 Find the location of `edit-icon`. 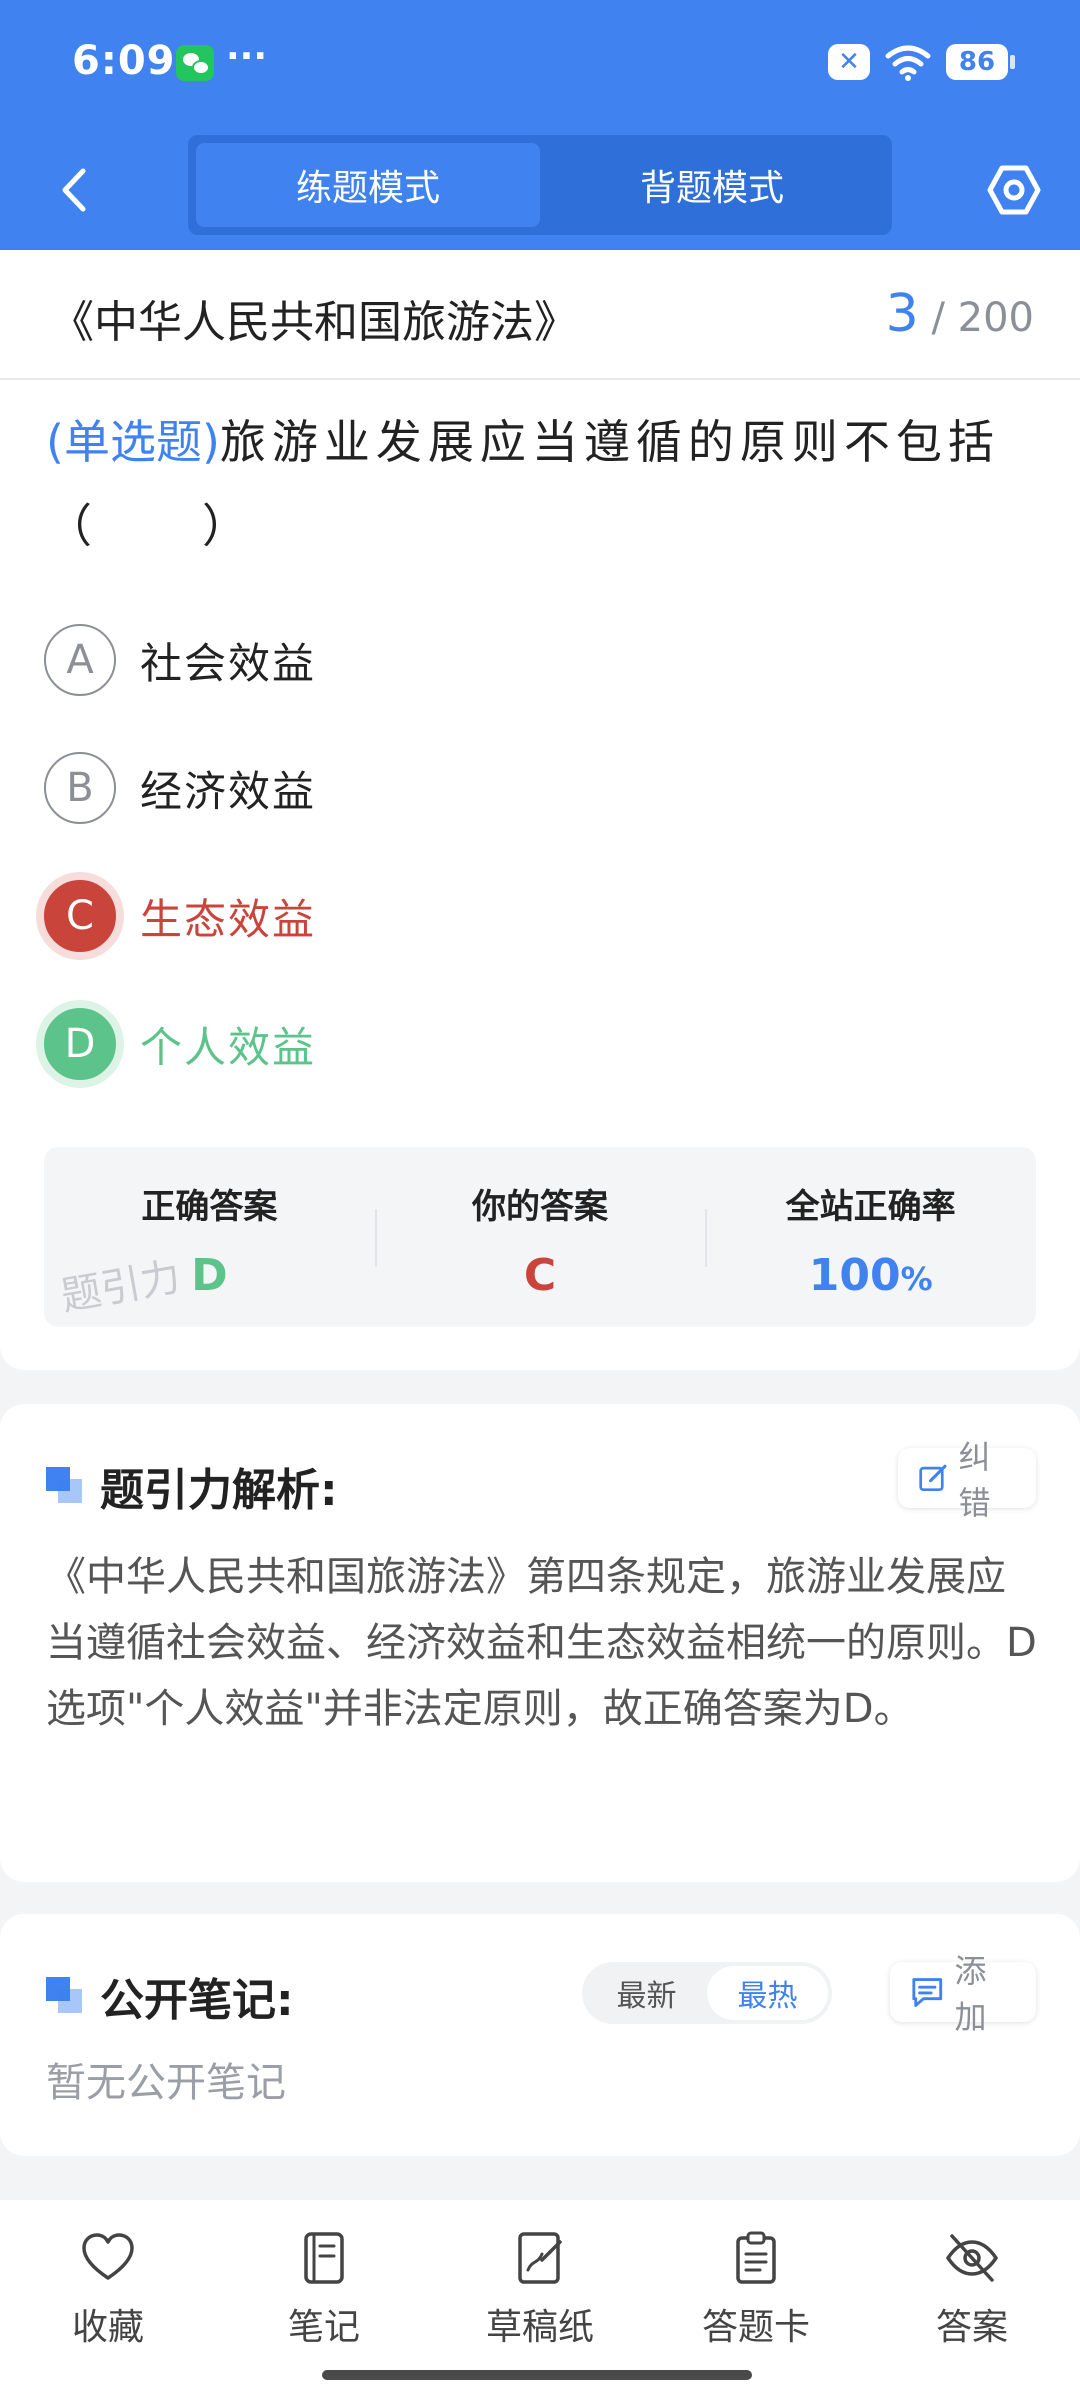

edit-icon is located at coordinates (933, 1478).